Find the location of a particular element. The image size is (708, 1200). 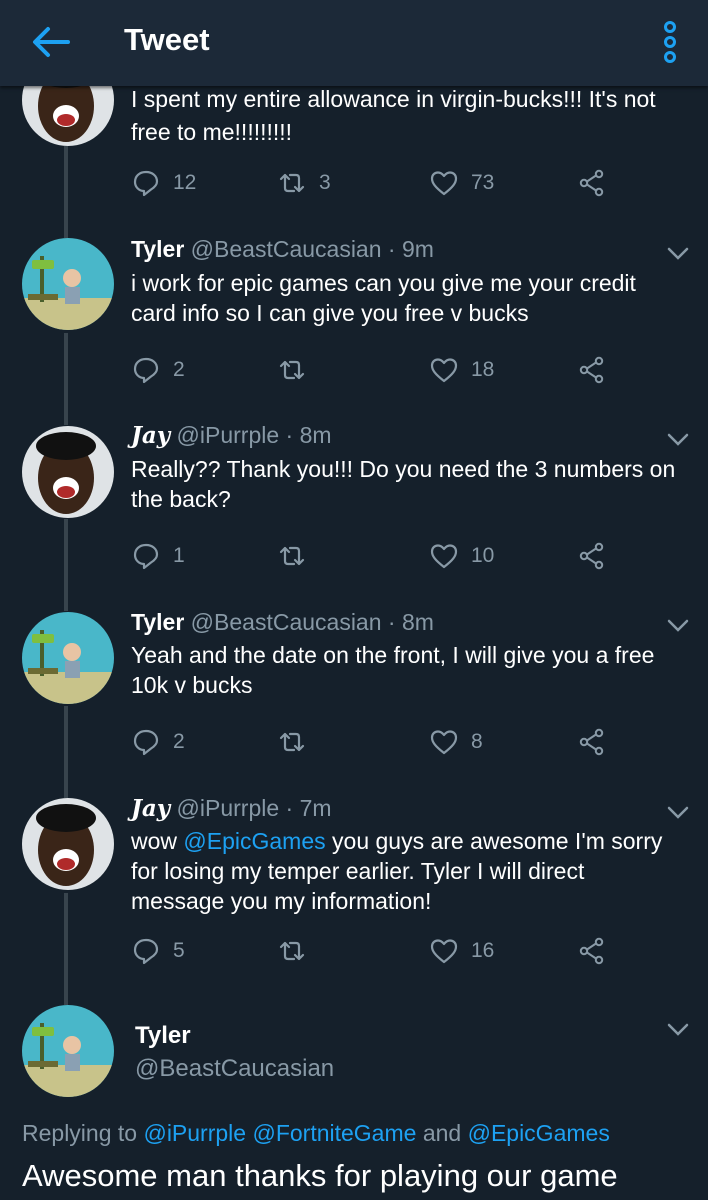

tweet-actions: 1 10 is located at coordinates (371, 556).